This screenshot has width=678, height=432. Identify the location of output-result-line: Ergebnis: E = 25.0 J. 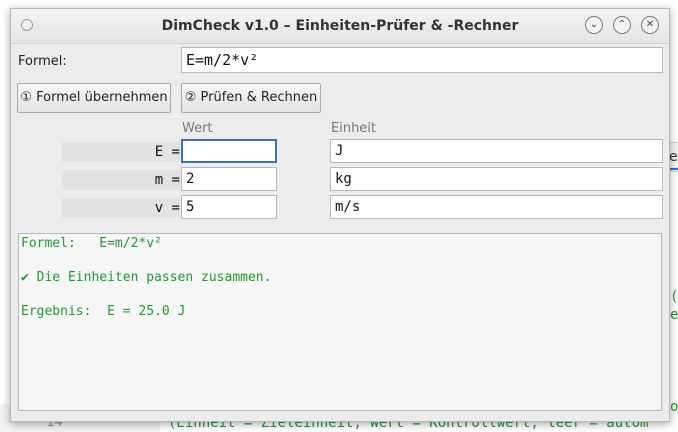
(103, 311).